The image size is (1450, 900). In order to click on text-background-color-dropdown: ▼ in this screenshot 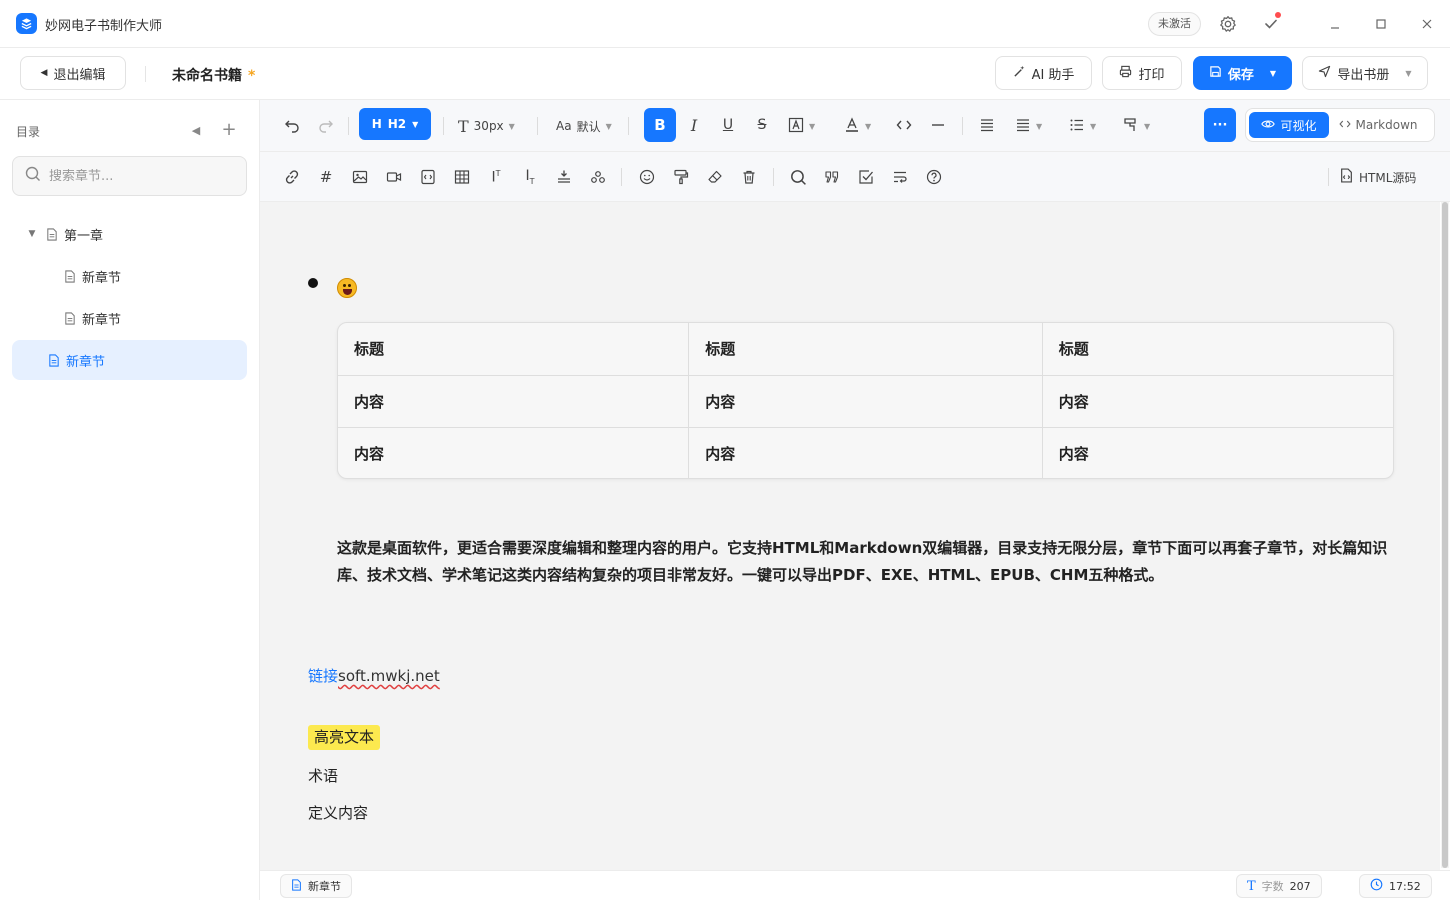, I will do `click(801, 126)`.